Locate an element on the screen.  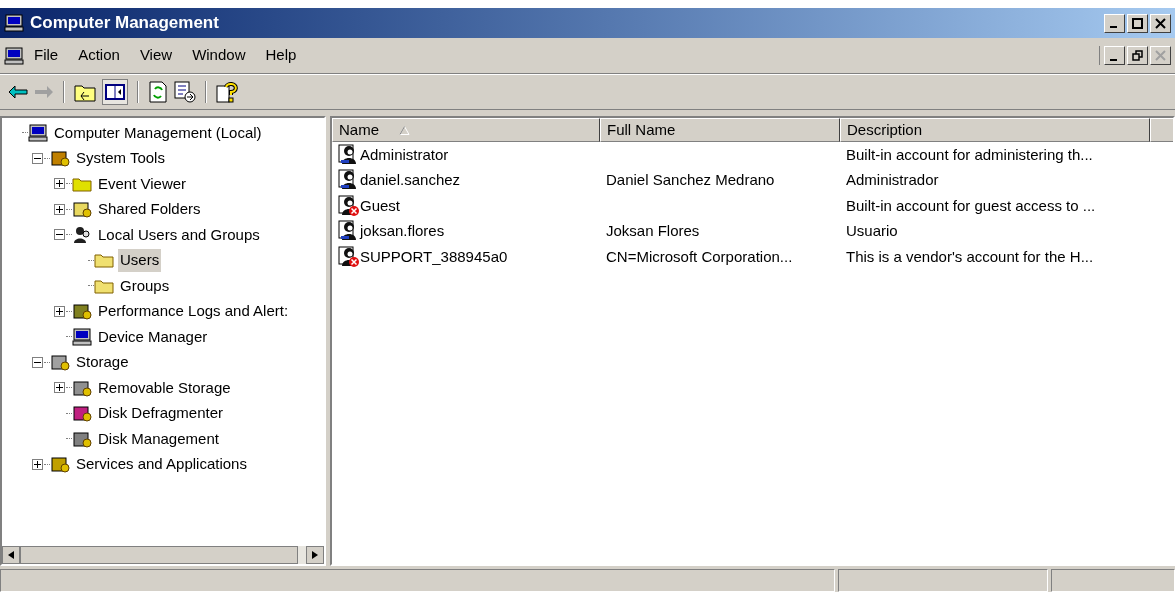
column-header: Description is located at coordinates (995, 130).